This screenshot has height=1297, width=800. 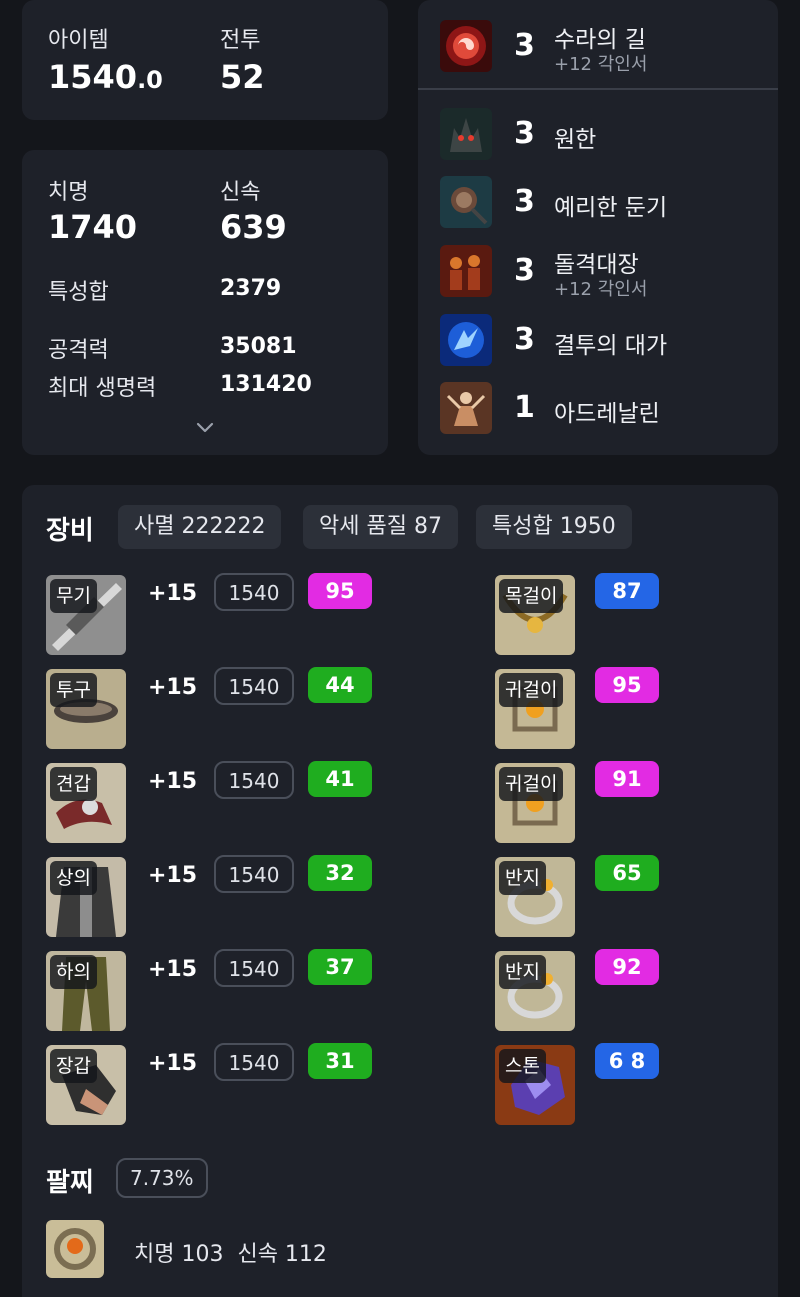 What do you see at coordinates (216, 708) in the screenshot?
I see `gear-row-helmet: 투구 +15 1540 44` at bounding box center [216, 708].